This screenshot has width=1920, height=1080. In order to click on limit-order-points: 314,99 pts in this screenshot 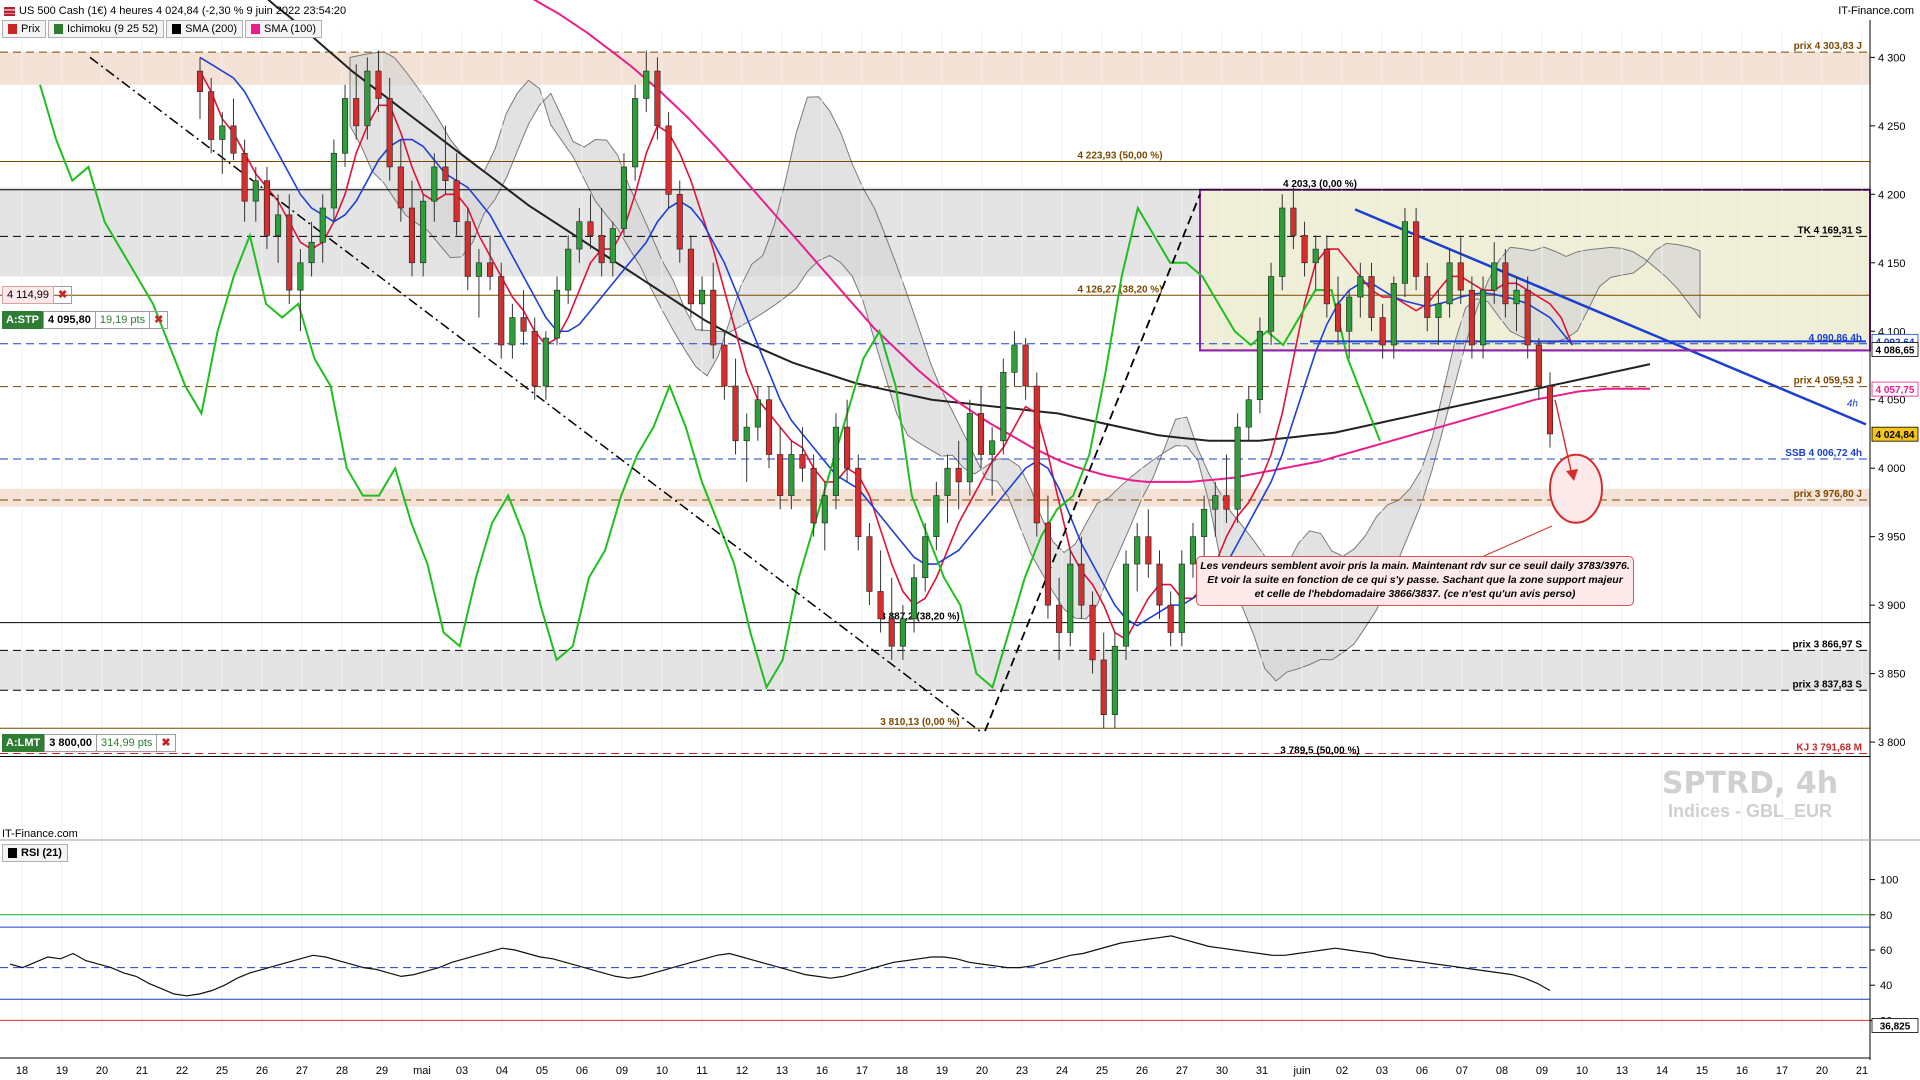, I will do `click(127, 743)`.